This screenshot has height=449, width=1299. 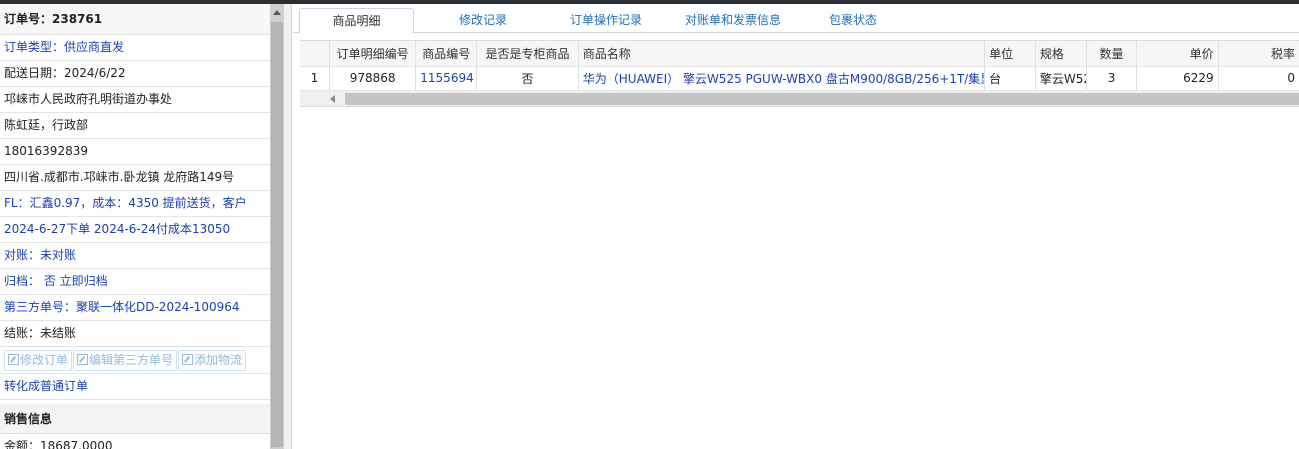 What do you see at coordinates (1258, 54) in the screenshot?
I see `column-header: 税率` at bounding box center [1258, 54].